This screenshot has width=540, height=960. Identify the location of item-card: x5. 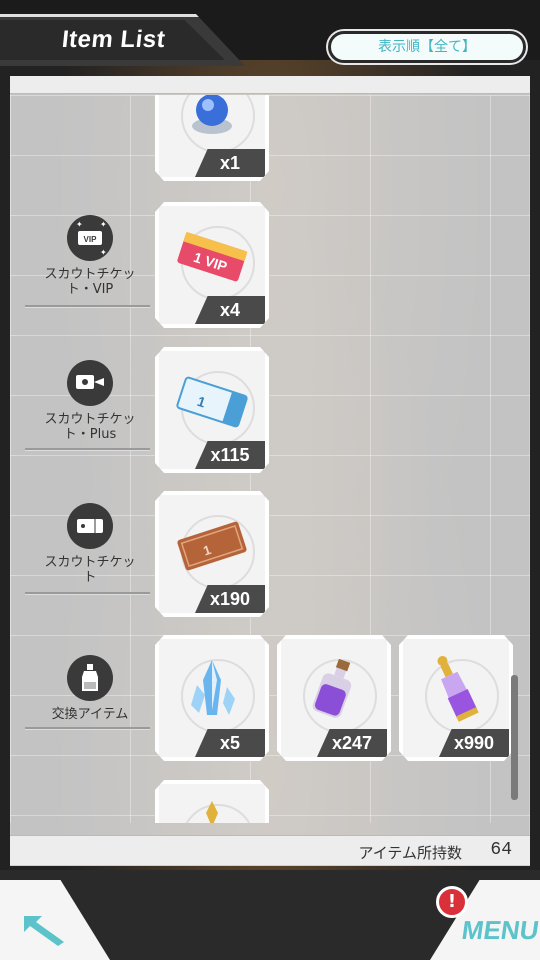
(212, 698).